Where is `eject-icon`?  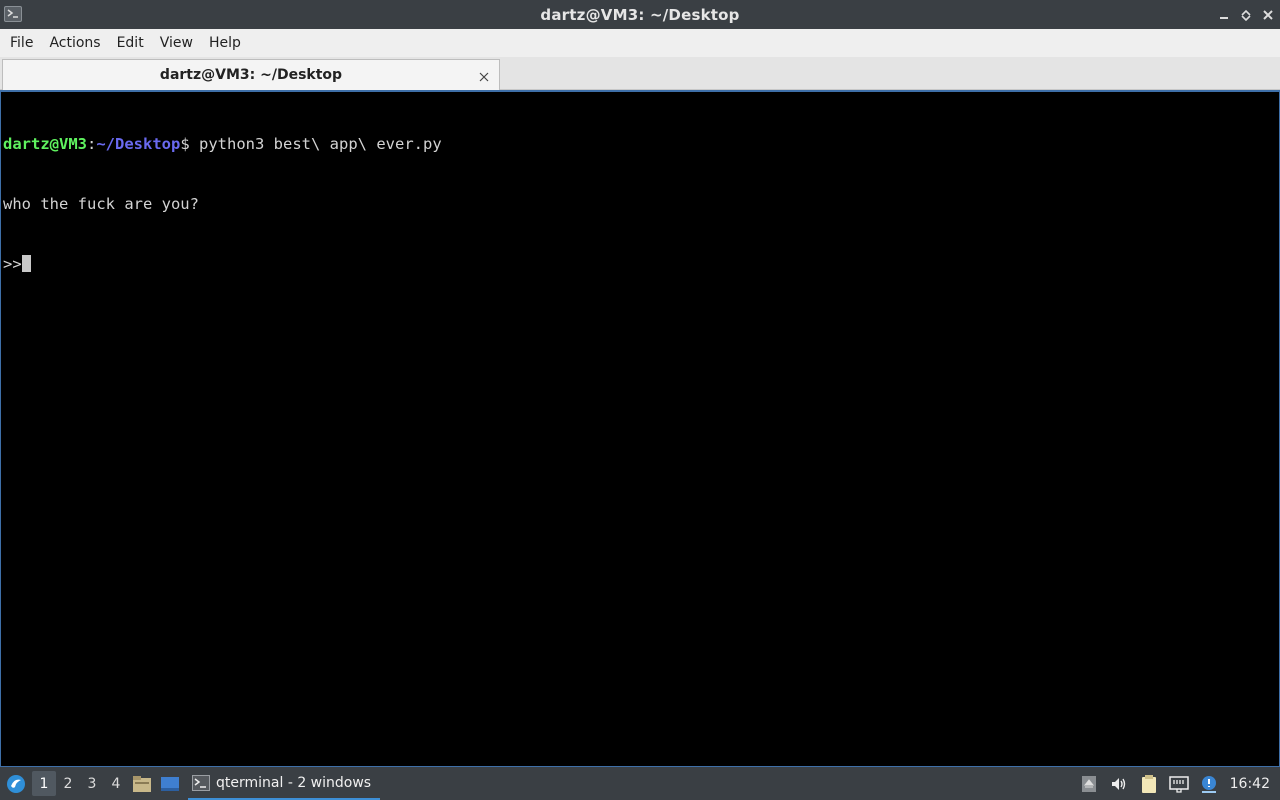 eject-icon is located at coordinates (1089, 783).